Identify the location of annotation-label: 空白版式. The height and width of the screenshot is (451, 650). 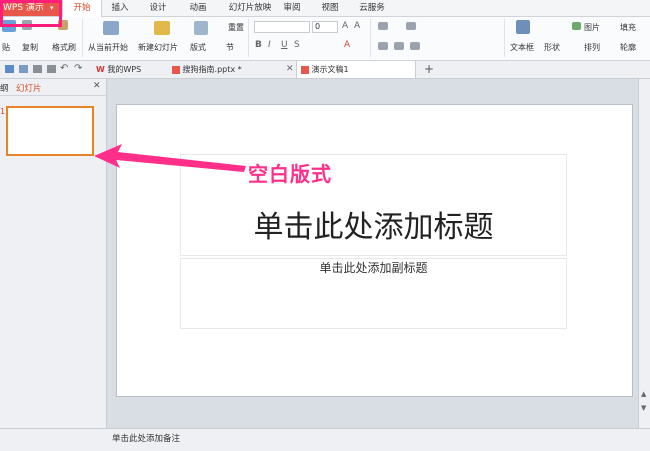
(290, 174).